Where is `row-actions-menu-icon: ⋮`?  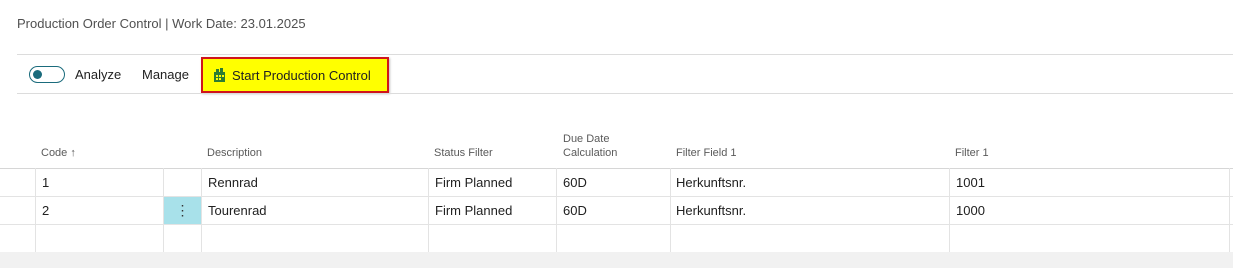
row-actions-menu-icon: ⋮ is located at coordinates (182, 210).